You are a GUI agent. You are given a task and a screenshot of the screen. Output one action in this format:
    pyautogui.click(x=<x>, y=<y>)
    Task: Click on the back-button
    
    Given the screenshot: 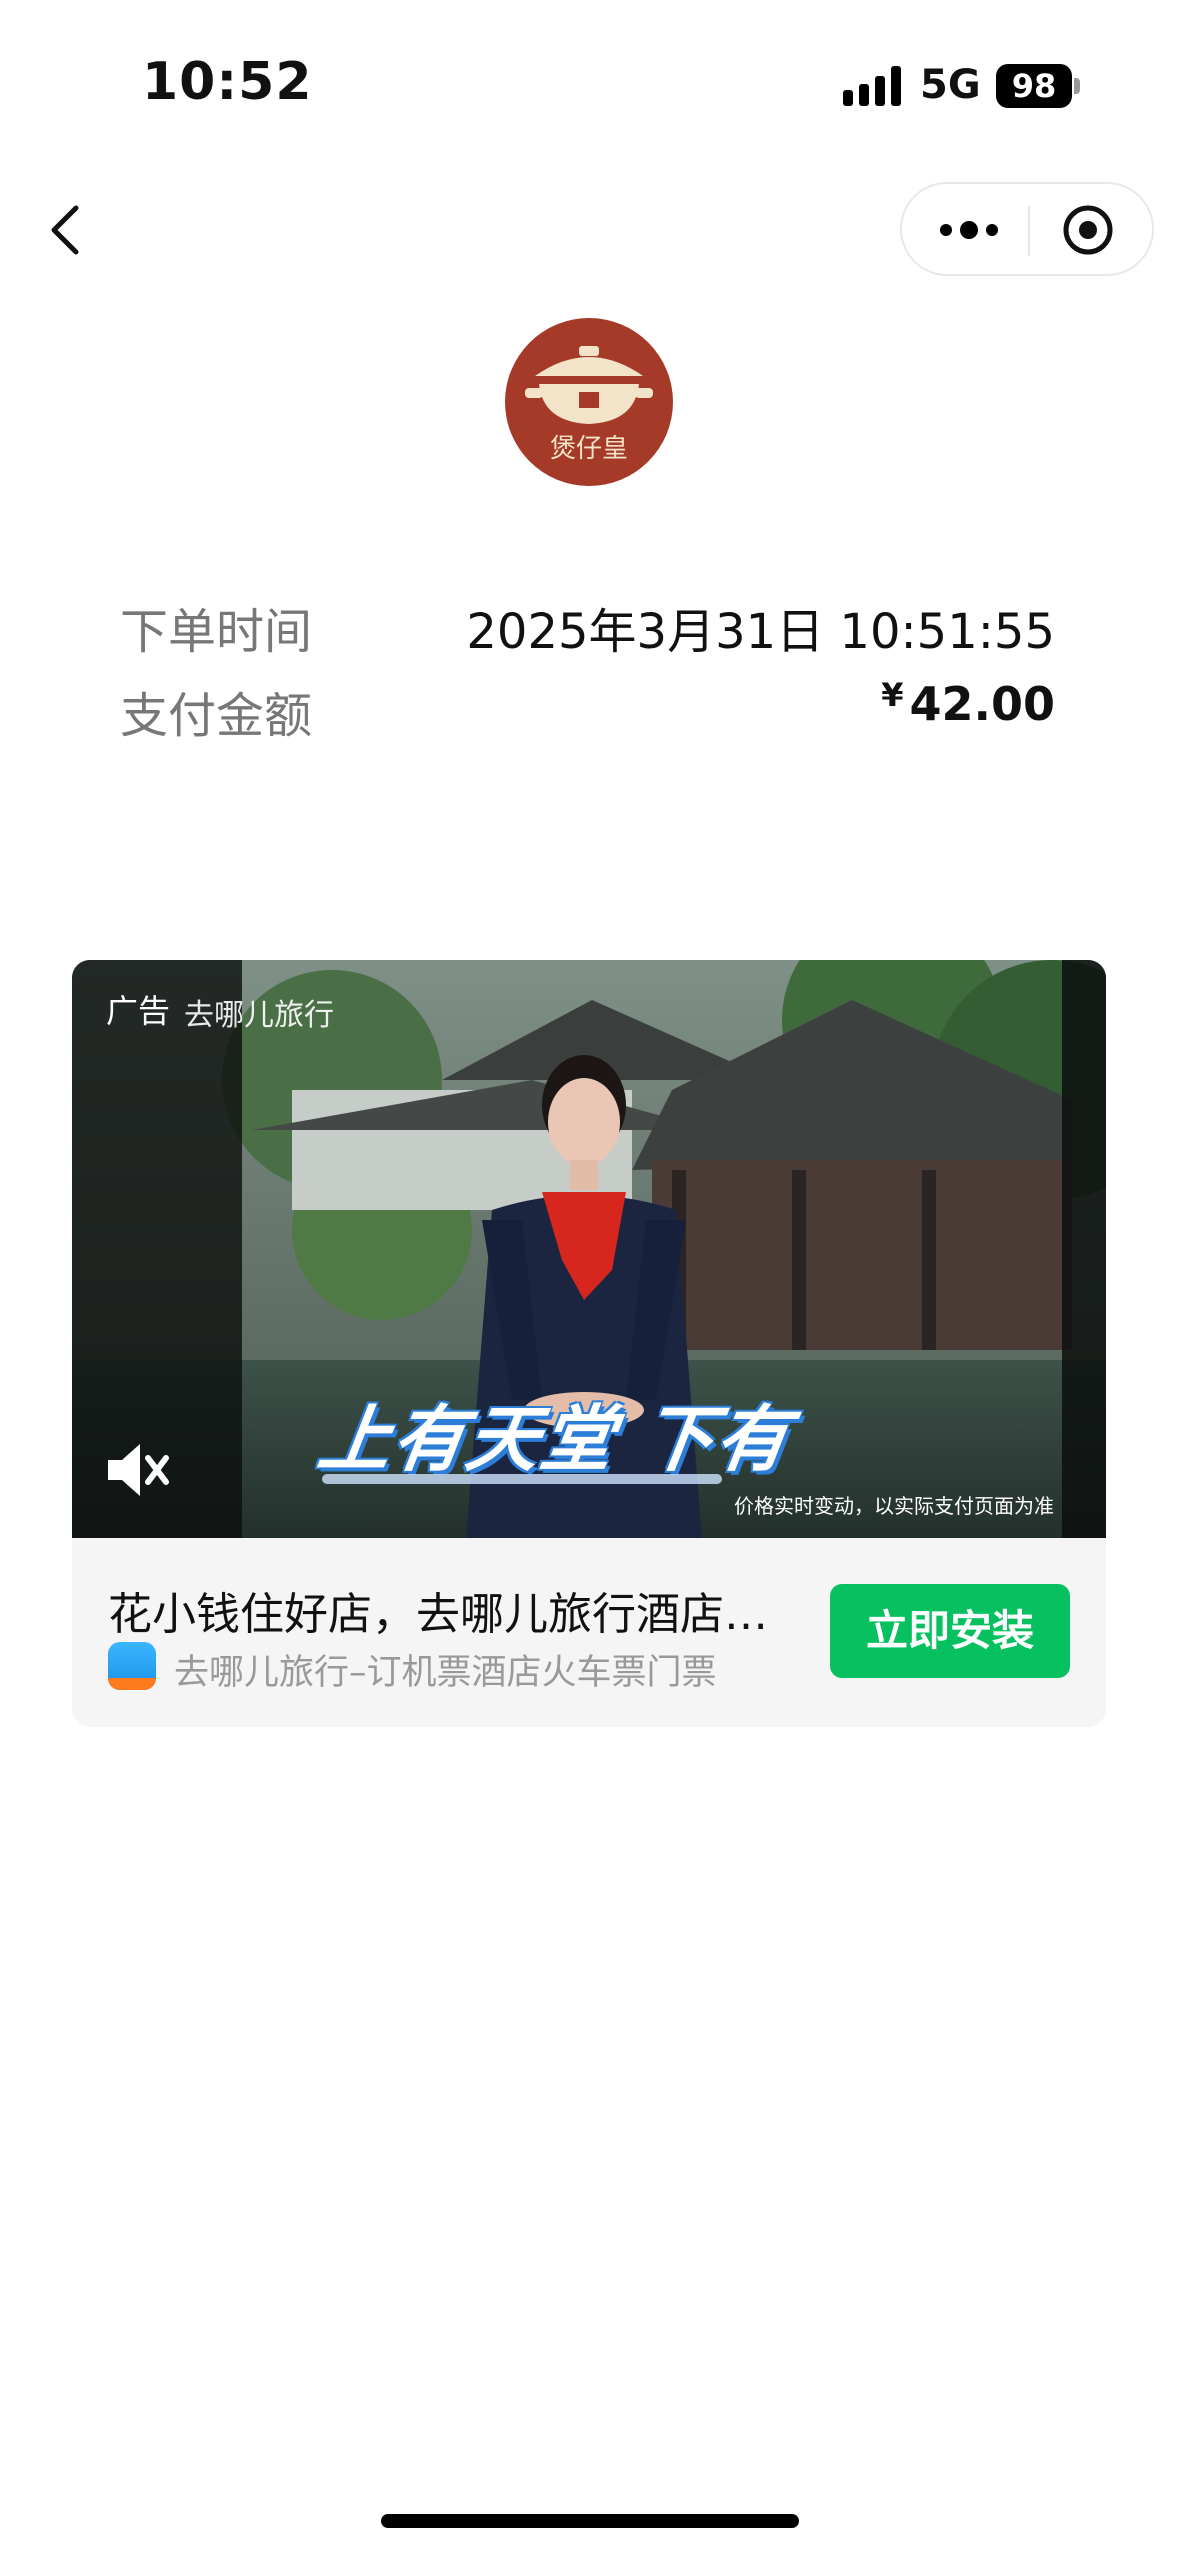 What is the action you would take?
    pyautogui.click(x=67, y=230)
    